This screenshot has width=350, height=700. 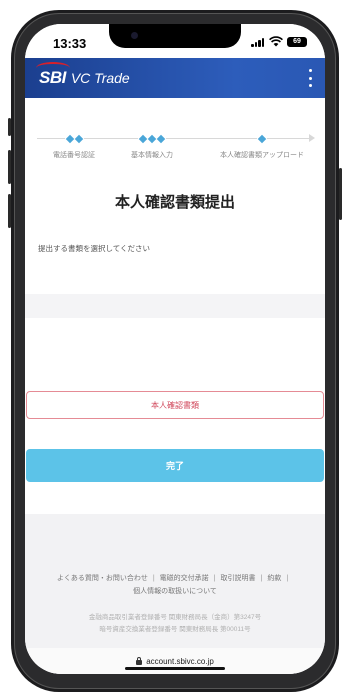 I want to click on status-bar: 13:33 69, so click(x=175, y=41).